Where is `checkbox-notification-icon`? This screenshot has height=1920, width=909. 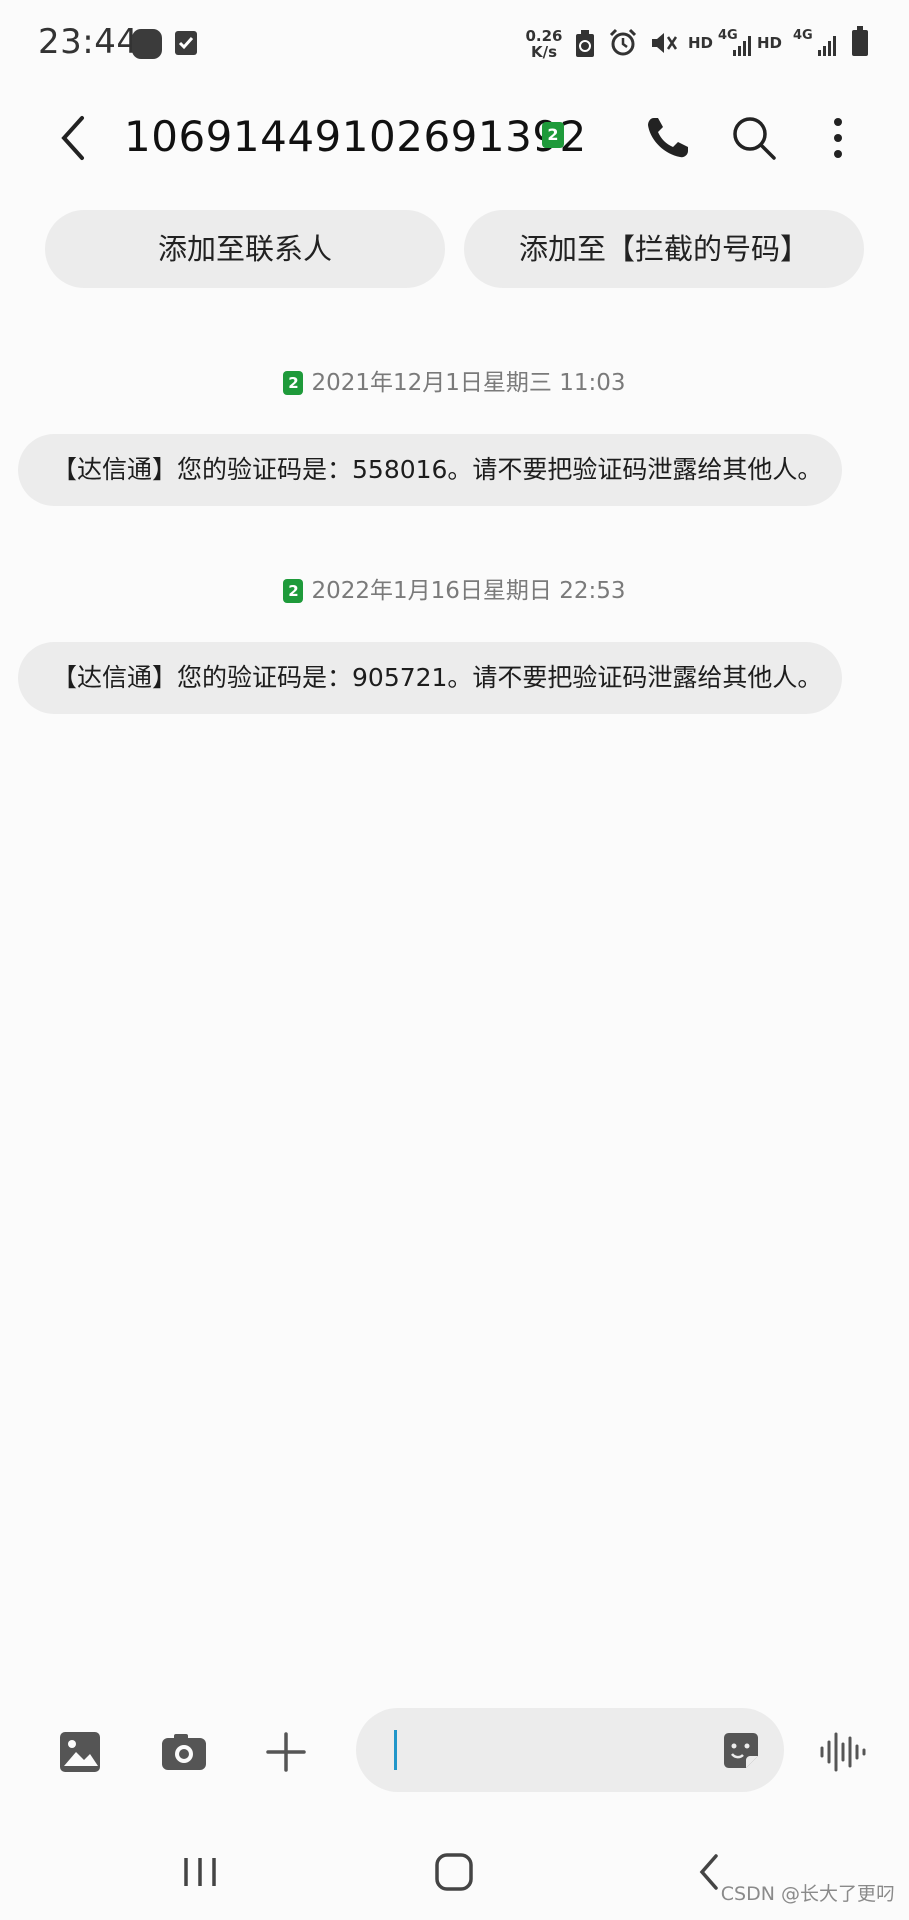
checkbox-notification-icon is located at coordinates (186, 43).